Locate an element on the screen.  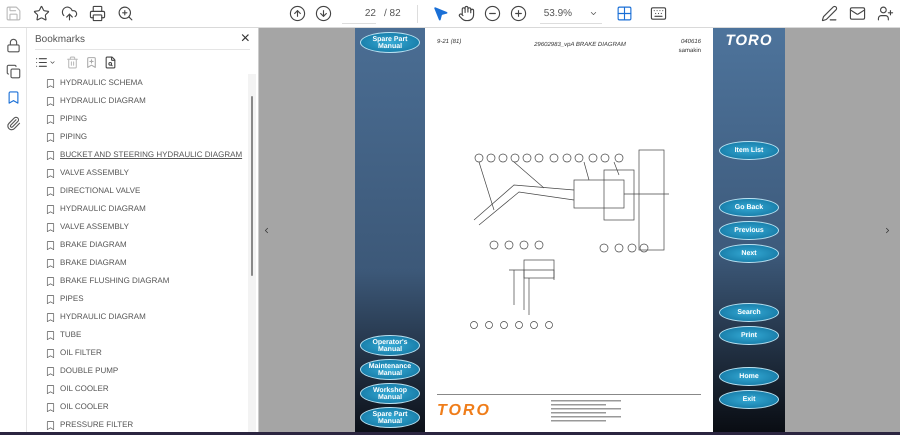
options-icon is located at coordinates (41, 62).